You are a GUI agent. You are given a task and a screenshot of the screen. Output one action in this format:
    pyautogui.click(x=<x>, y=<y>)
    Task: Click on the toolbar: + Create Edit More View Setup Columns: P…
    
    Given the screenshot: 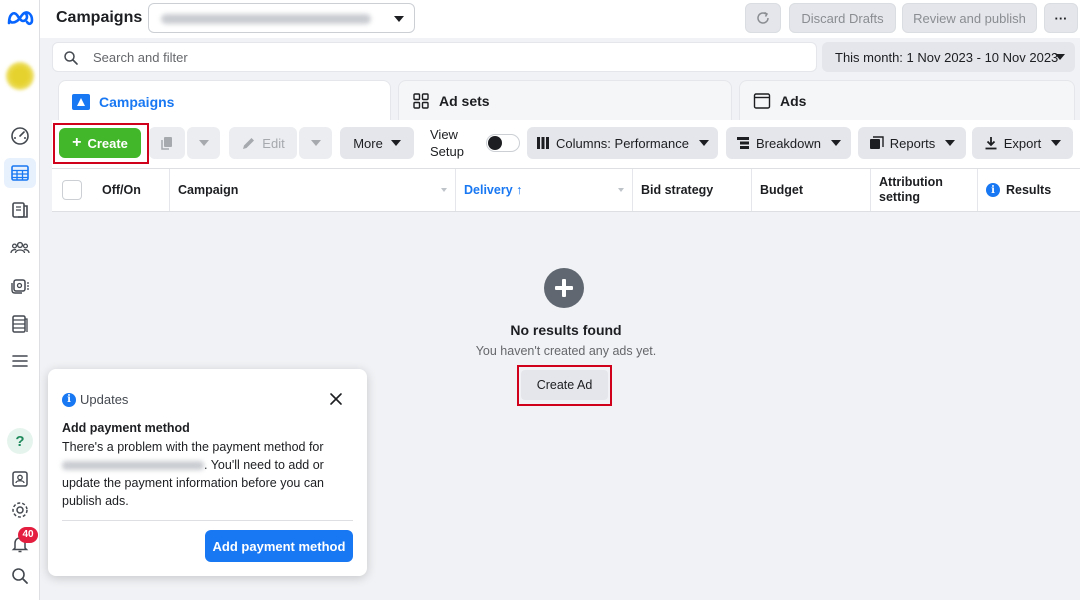 What is the action you would take?
    pyautogui.click(x=566, y=144)
    